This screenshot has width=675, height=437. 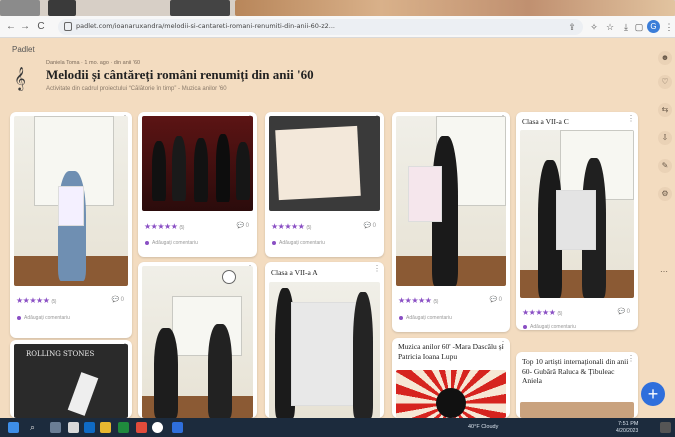 What do you see at coordinates (294, 272) in the screenshot?
I see `post-title: Clasa a VII-a A` at bounding box center [294, 272].